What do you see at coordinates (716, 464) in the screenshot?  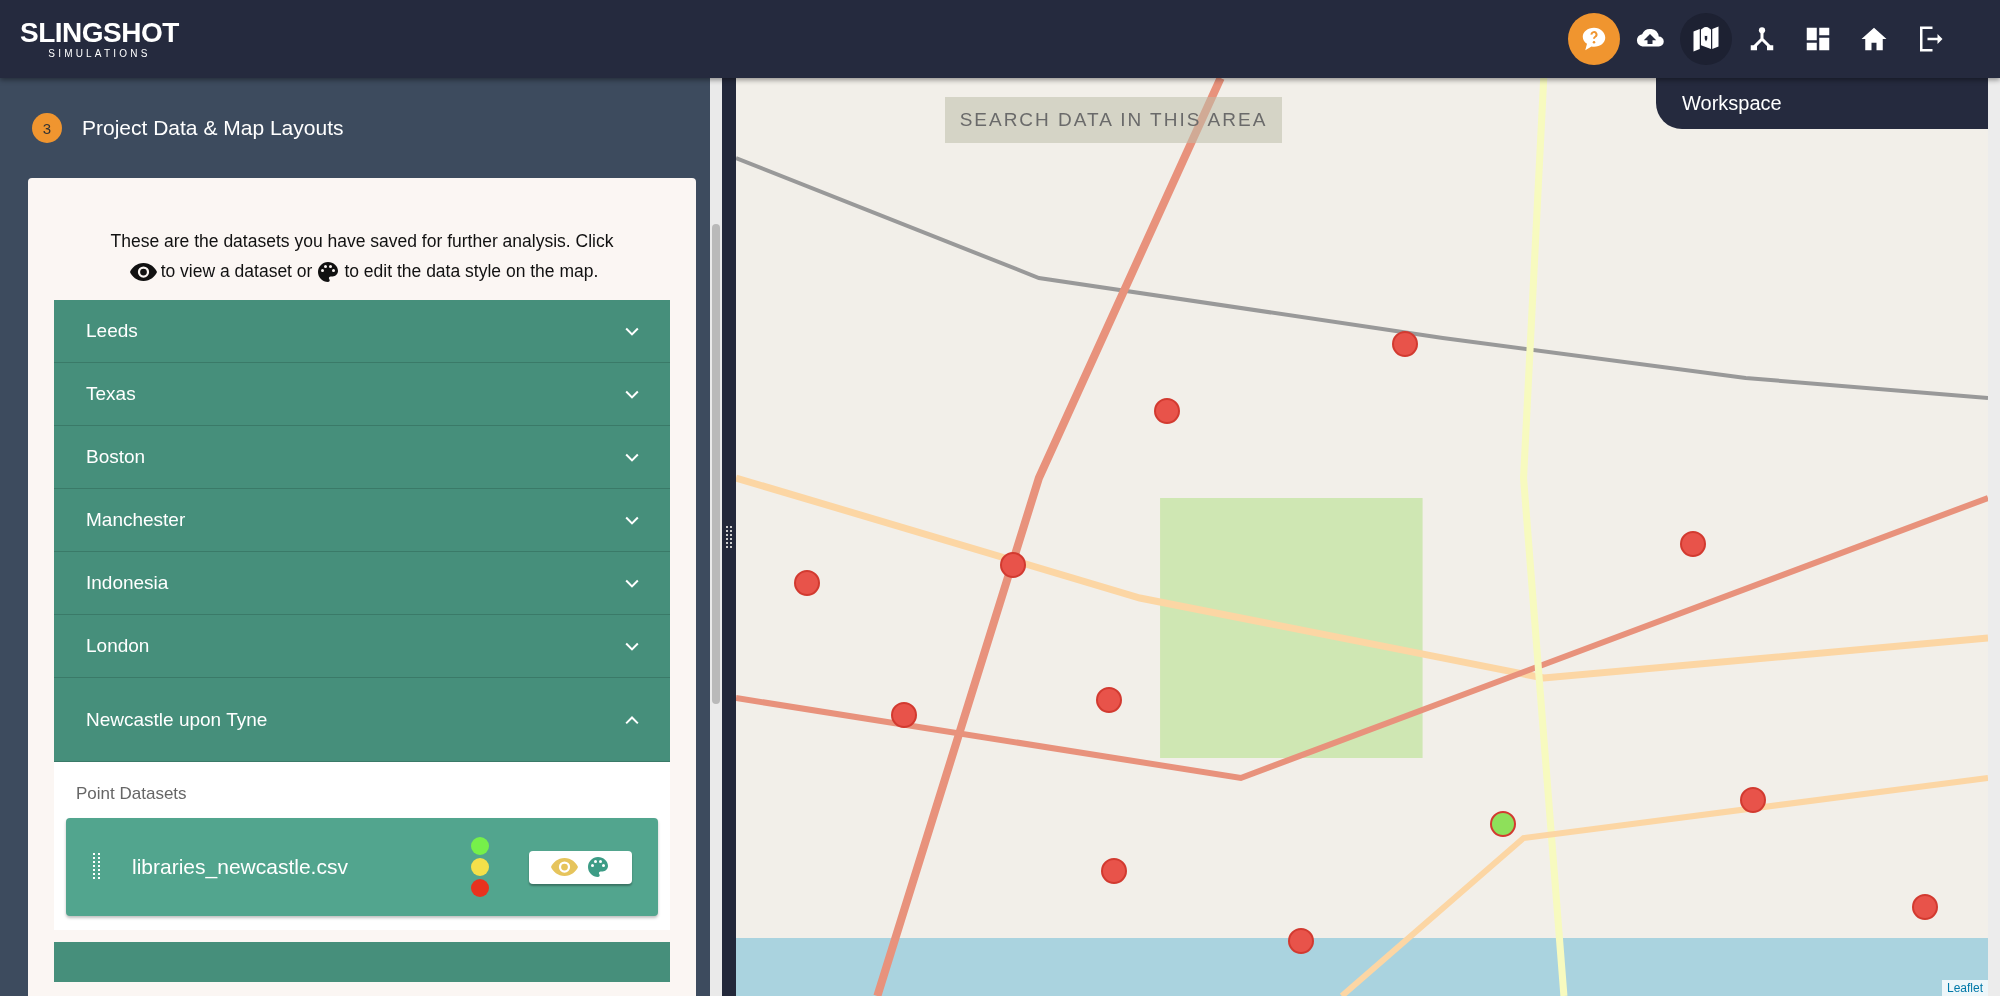 I see `scrollbar-thumb` at bounding box center [716, 464].